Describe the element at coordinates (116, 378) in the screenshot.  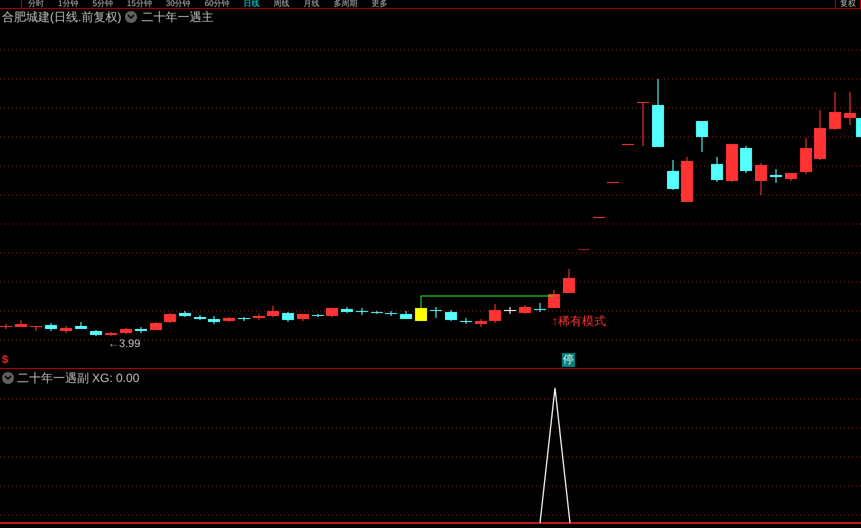
I see `indicator-reading: XG: 0.00` at that location.